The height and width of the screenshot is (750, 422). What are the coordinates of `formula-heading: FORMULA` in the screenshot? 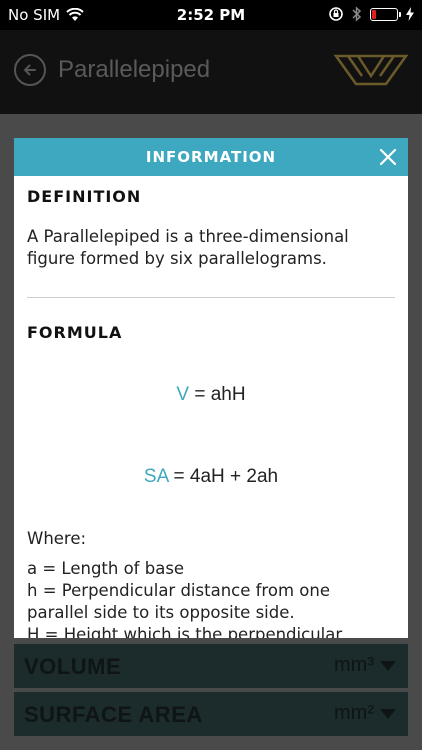 It's located at (75, 332).